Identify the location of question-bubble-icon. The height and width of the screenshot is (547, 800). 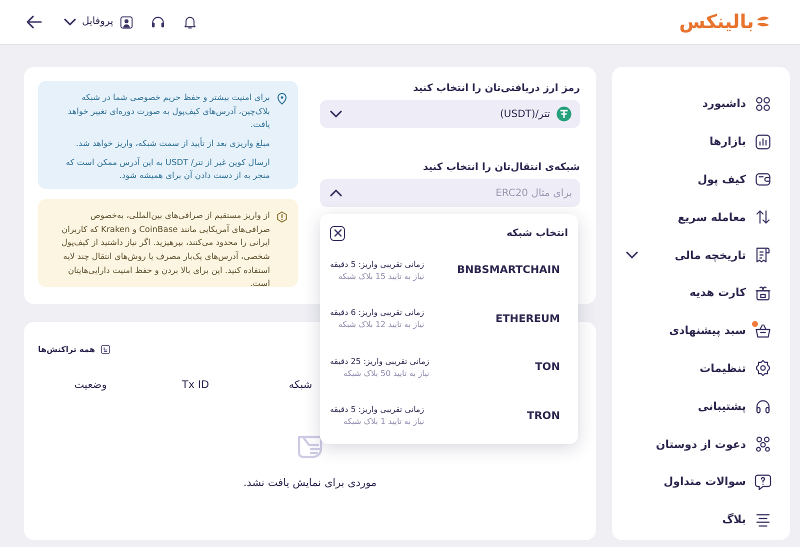
(763, 481).